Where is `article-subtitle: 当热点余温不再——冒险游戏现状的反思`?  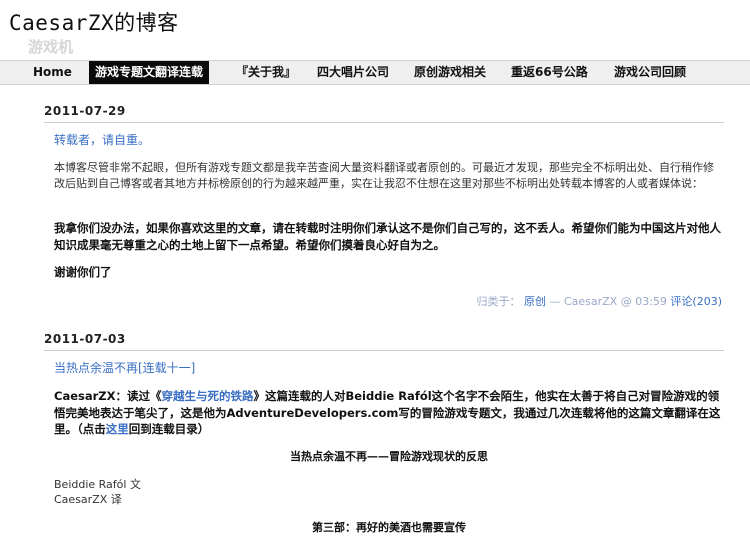
article-subtitle: 当热点余温不再——冒险游戏现状的反思 is located at coordinates (389, 456).